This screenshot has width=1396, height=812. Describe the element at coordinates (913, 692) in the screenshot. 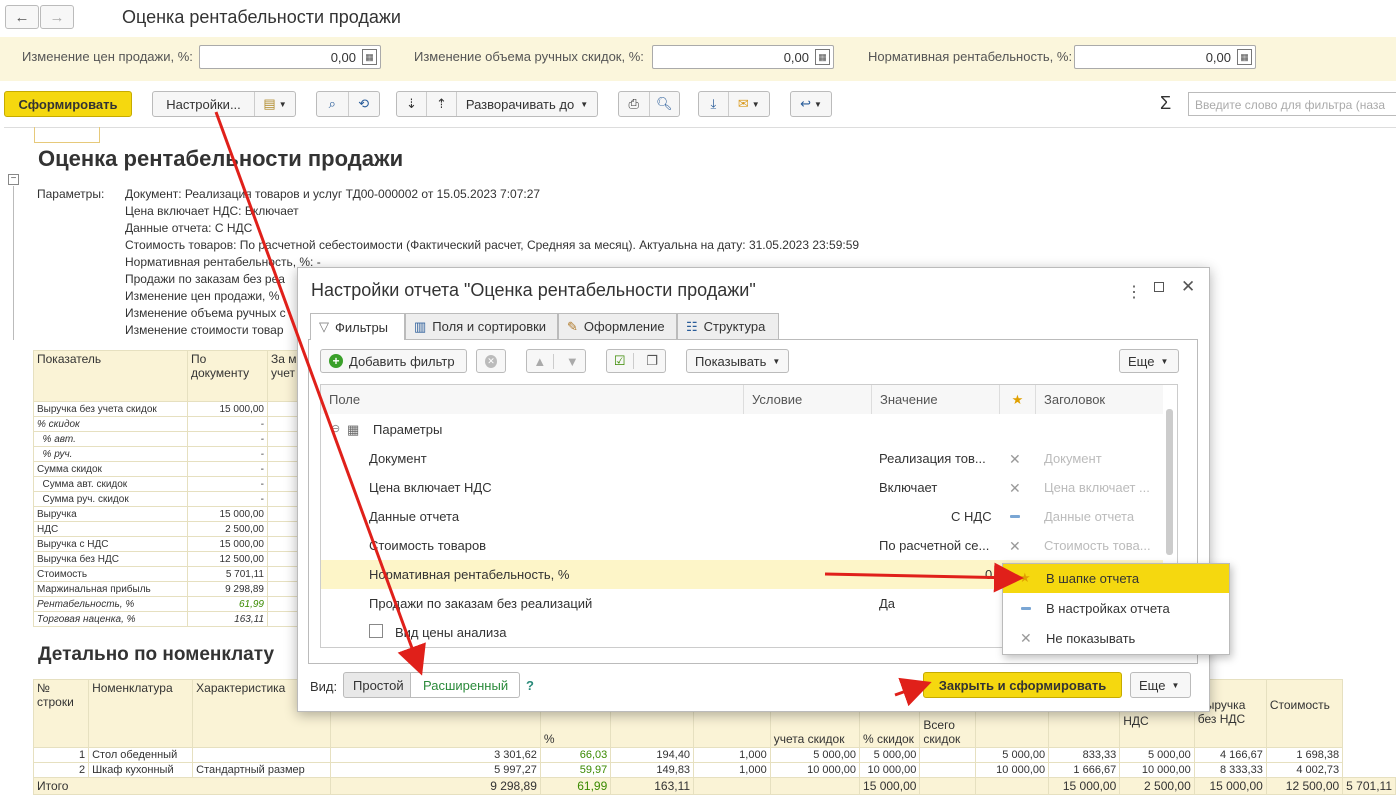

I see `arrow-to-close-button` at that location.